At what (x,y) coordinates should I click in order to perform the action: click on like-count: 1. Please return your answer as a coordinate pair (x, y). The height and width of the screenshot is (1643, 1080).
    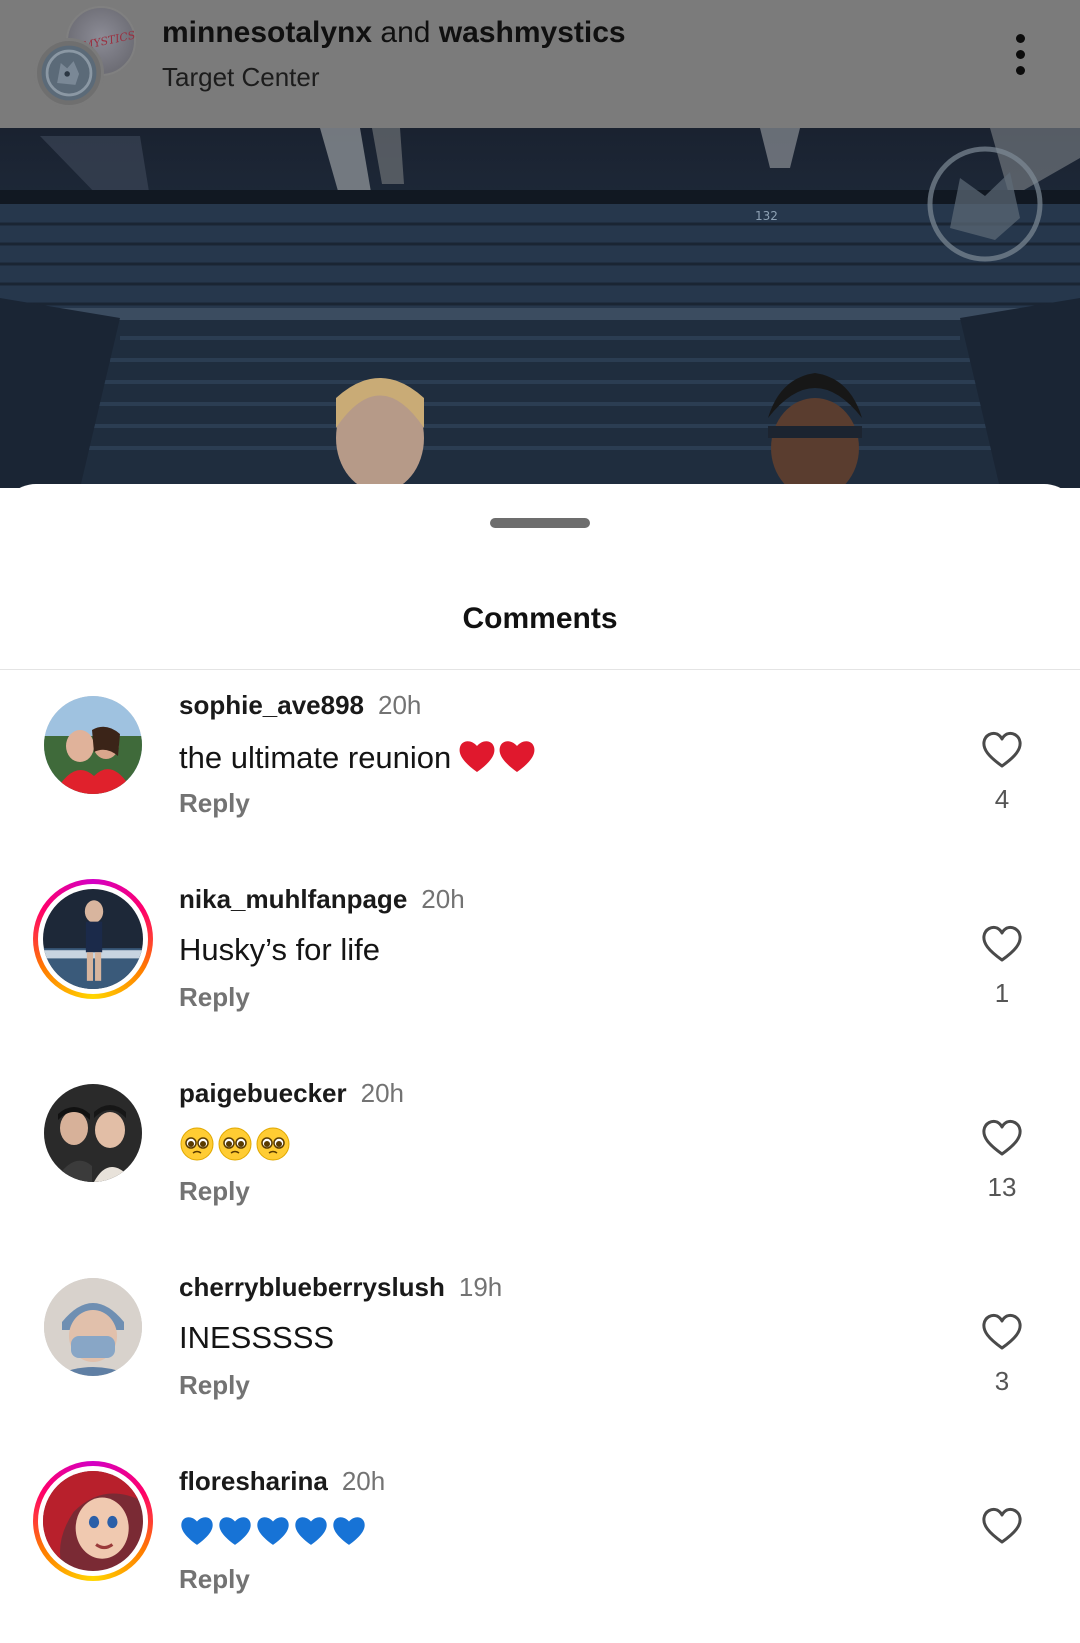
    Looking at the image, I should click on (1002, 993).